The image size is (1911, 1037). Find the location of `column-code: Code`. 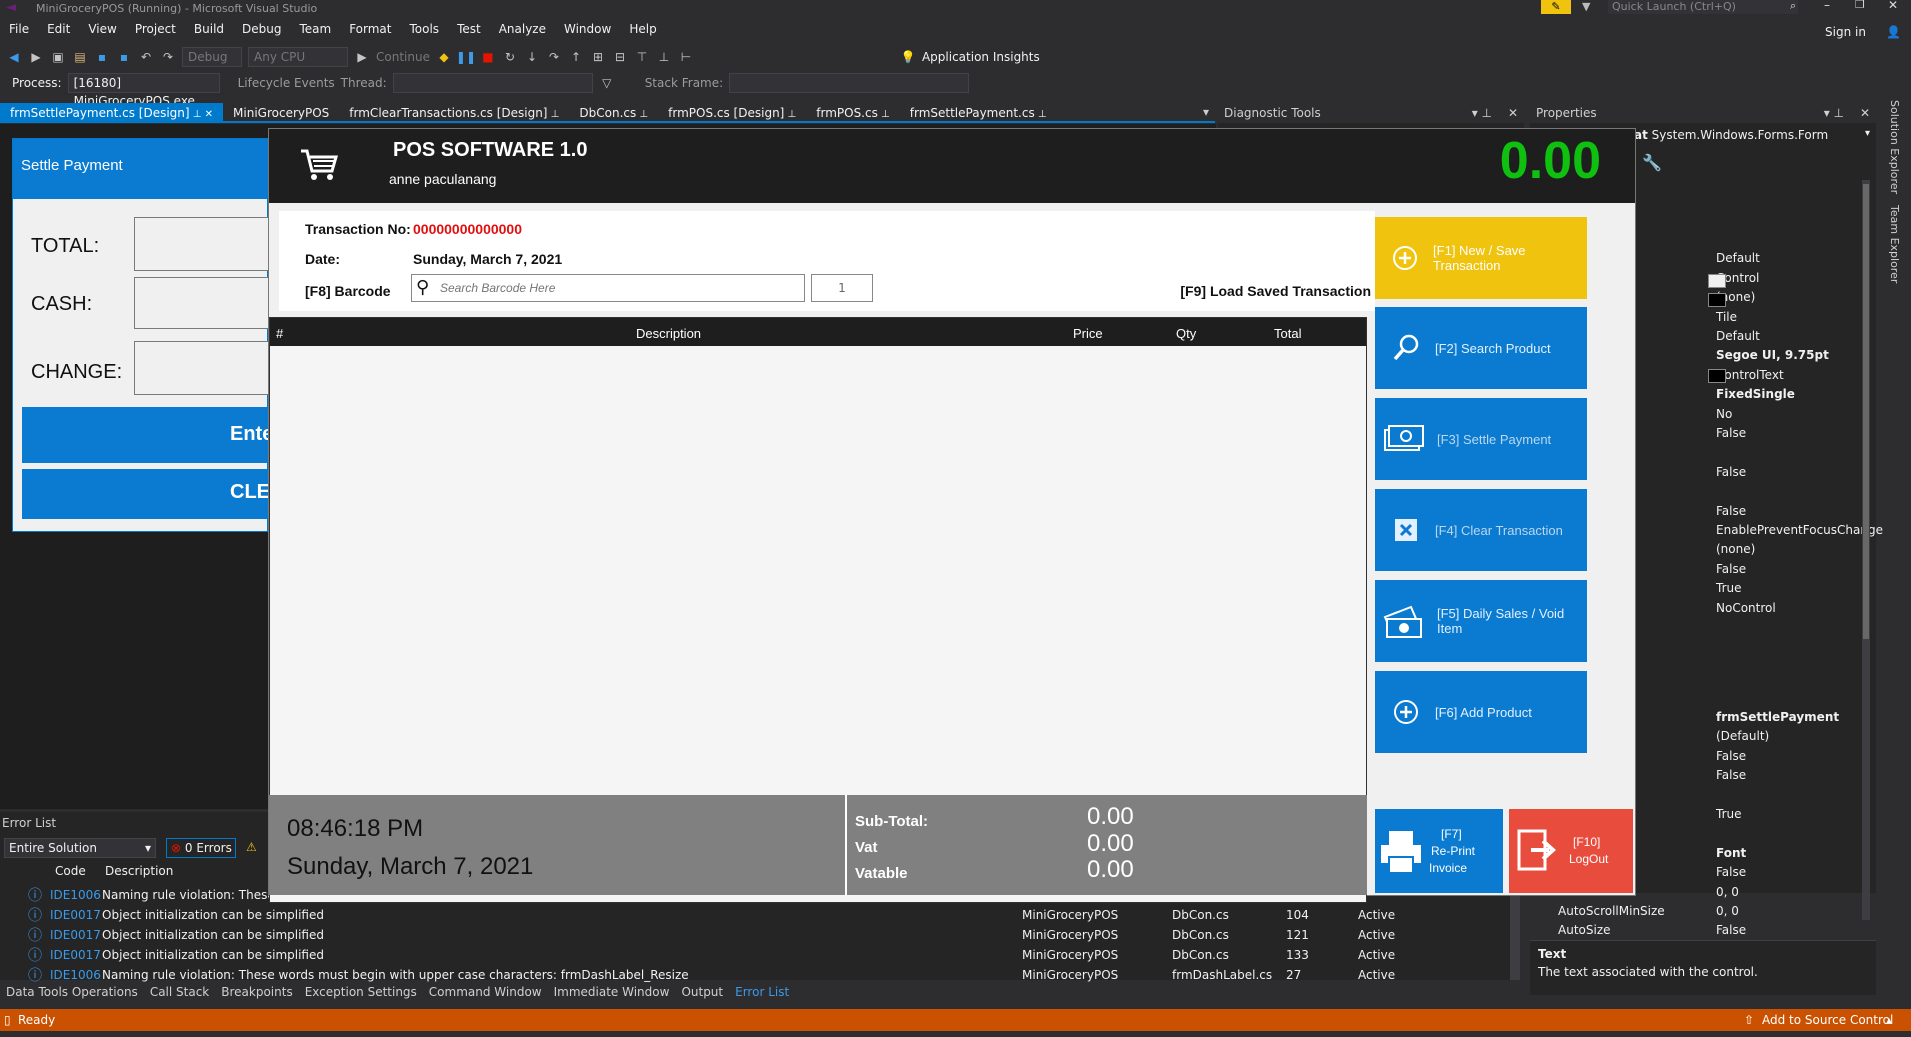

column-code: Code is located at coordinates (70, 871).